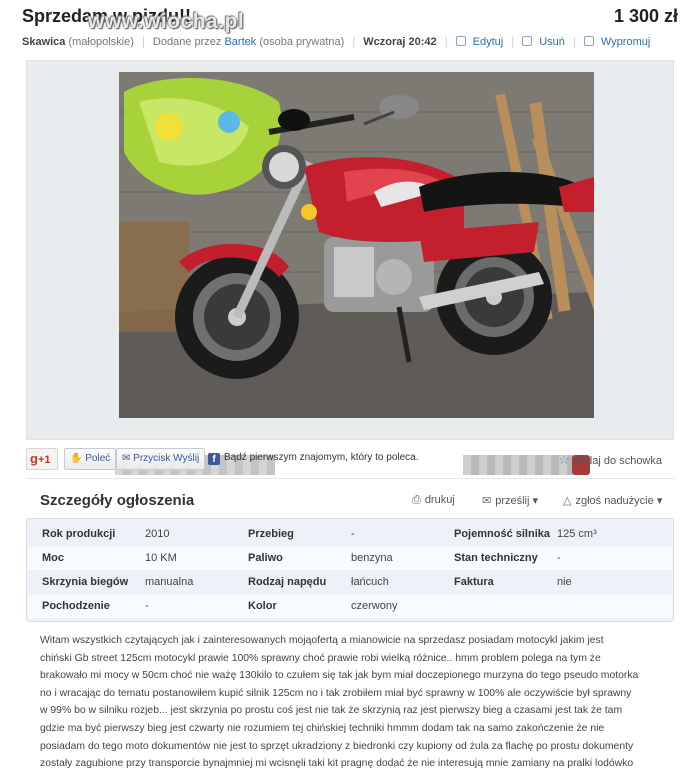 Image resolution: width=700 pixels, height=776 pixels. I want to click on detail-label: Paliwo, so click(265, 558).